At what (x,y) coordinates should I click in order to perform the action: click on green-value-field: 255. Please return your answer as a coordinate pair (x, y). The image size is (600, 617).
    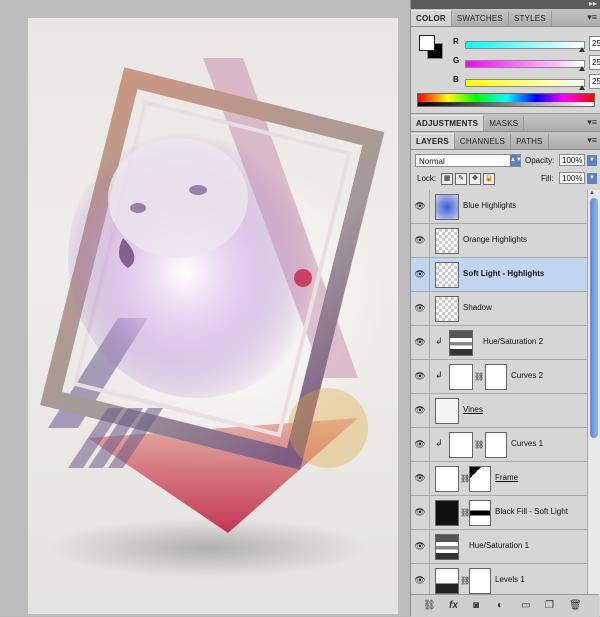
    Looking at the image, I should click on (594, 62).